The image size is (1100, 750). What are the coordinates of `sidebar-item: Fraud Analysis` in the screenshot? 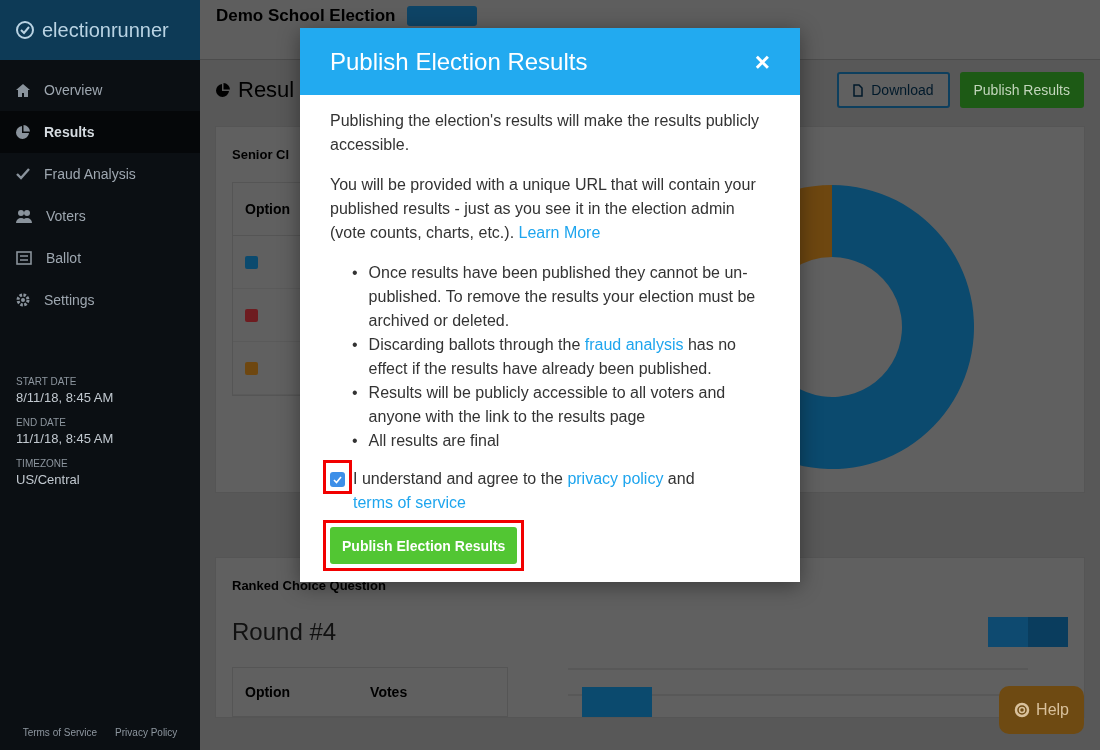 It's located at (100, 174).